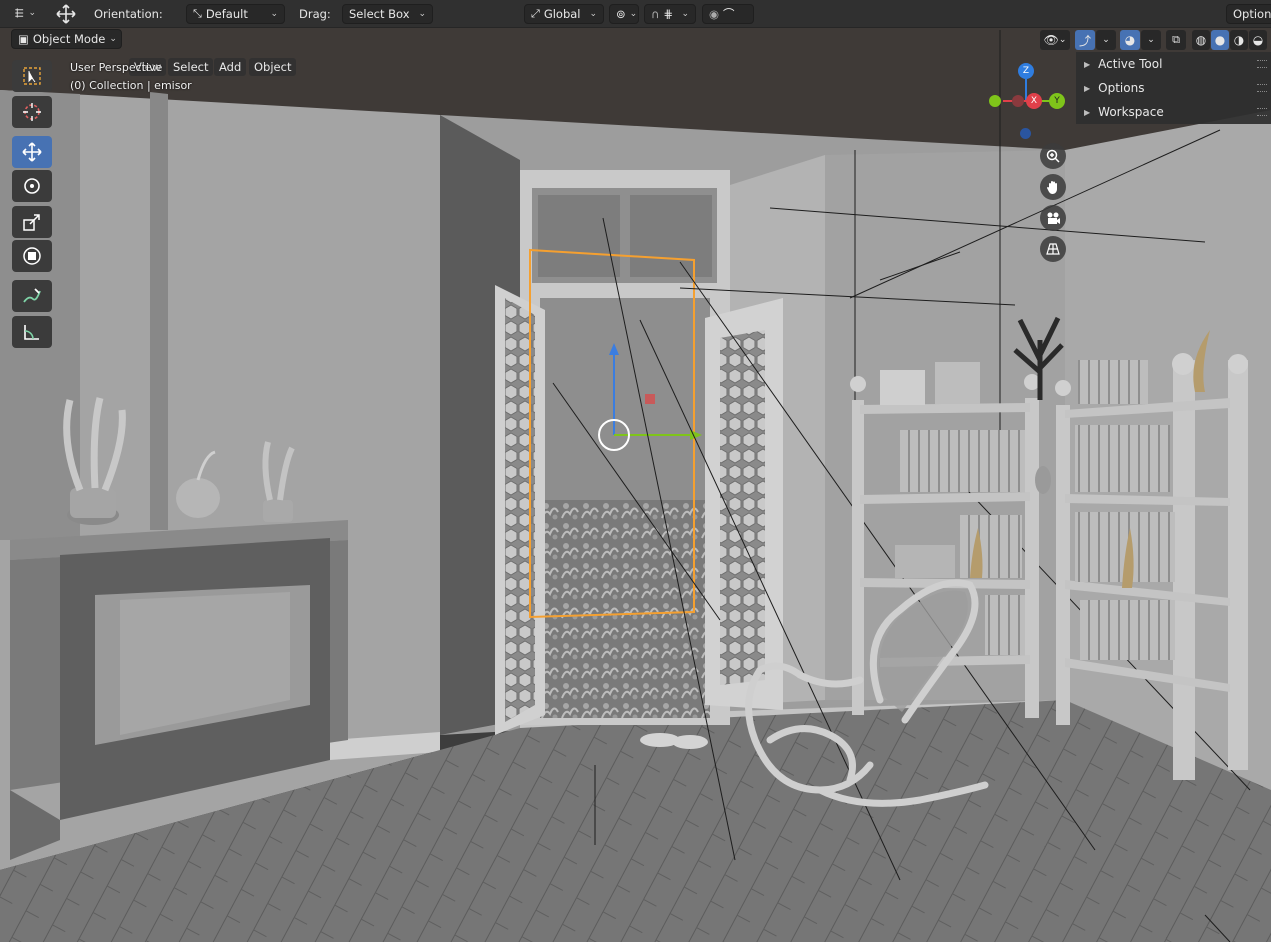 This screenshot has height=942, width=1271. I want to click on xray-toggle: ⧉, so click(1176, 40).